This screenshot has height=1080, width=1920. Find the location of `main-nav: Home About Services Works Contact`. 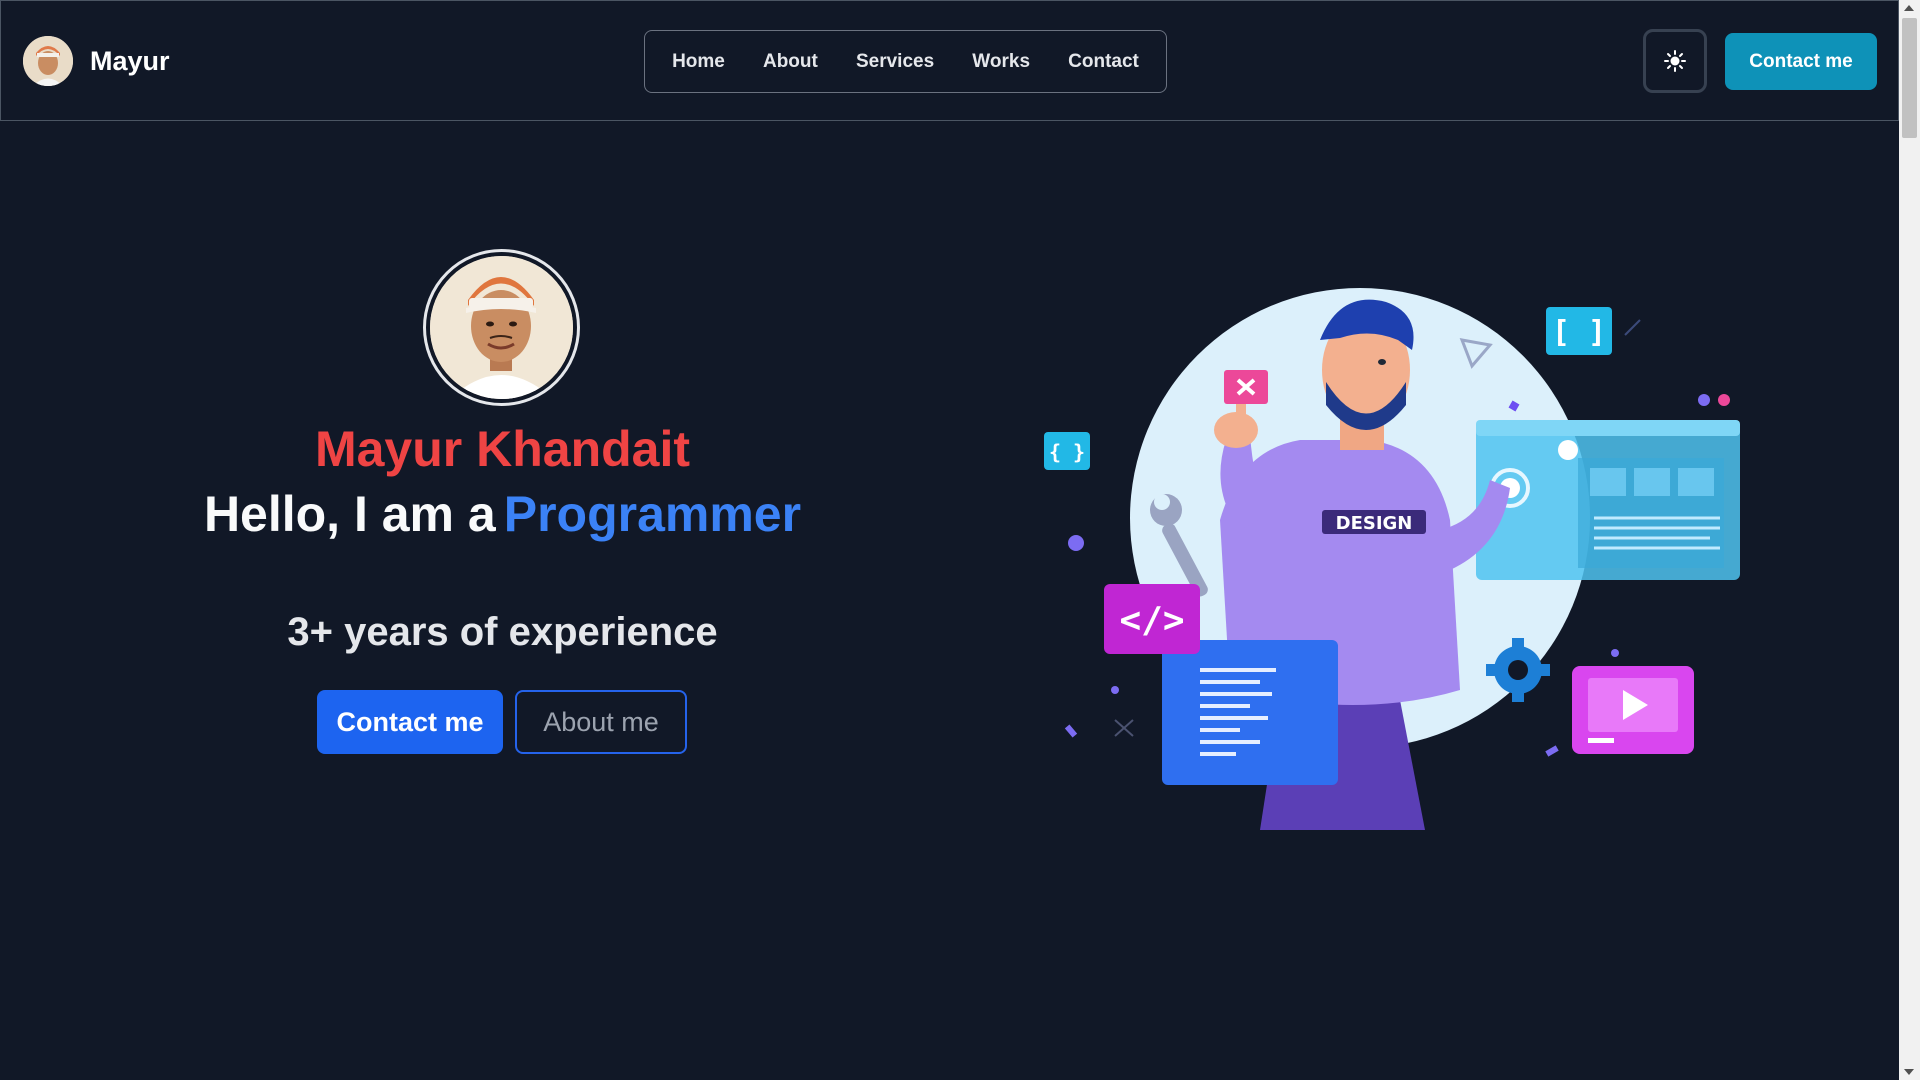

main-nav: Home About Services Works Contact is located at coordinates (905, 61).